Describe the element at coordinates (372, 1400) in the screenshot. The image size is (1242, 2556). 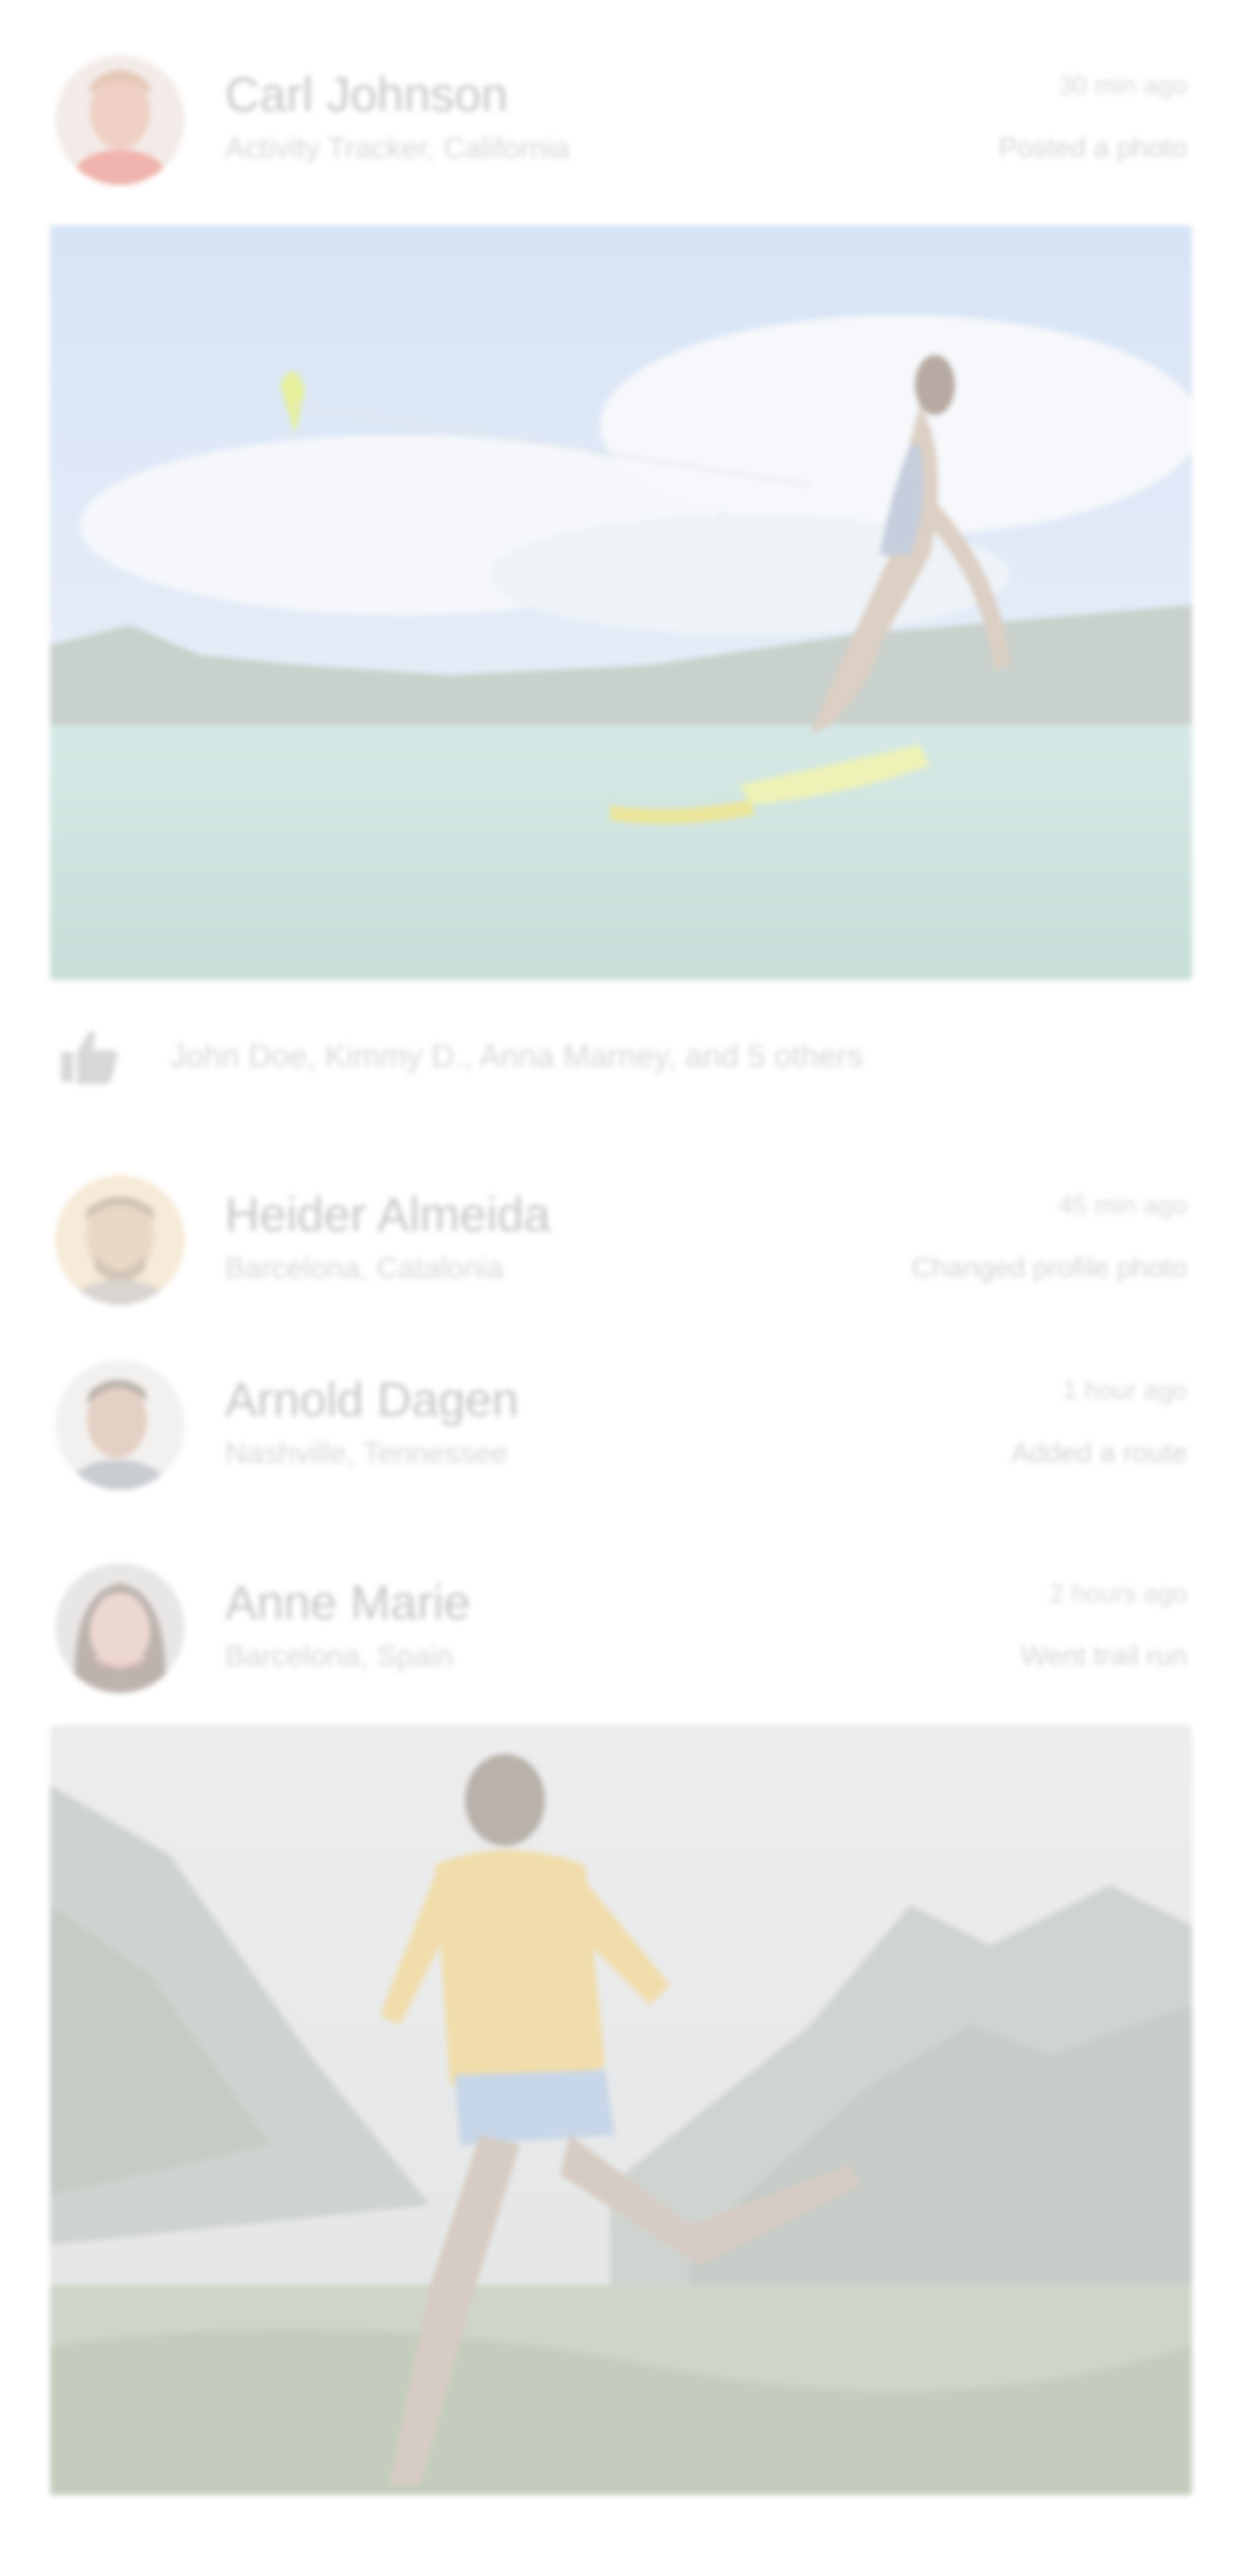
I see `user-name: Arnold Dagen` at that location.